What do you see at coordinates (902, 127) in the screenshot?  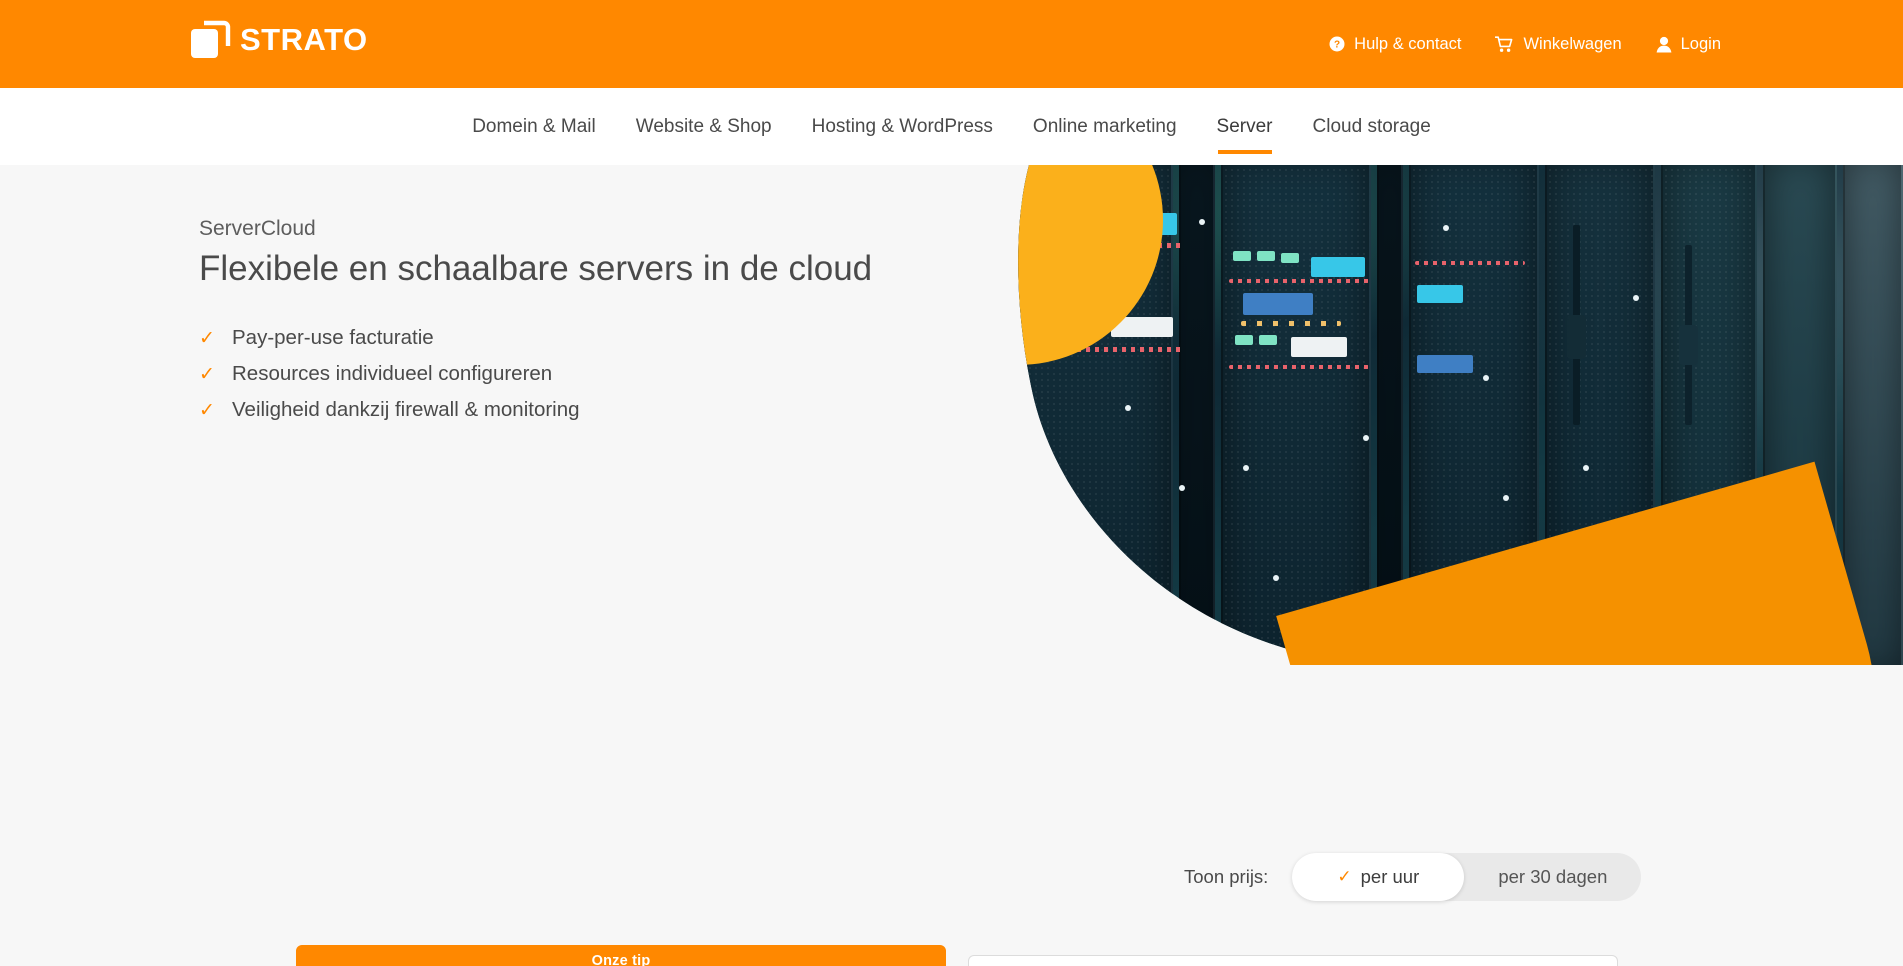 I see `nav-item-hosting-wordpress: Hosting & WordPress` at bounding box center [902, 127].